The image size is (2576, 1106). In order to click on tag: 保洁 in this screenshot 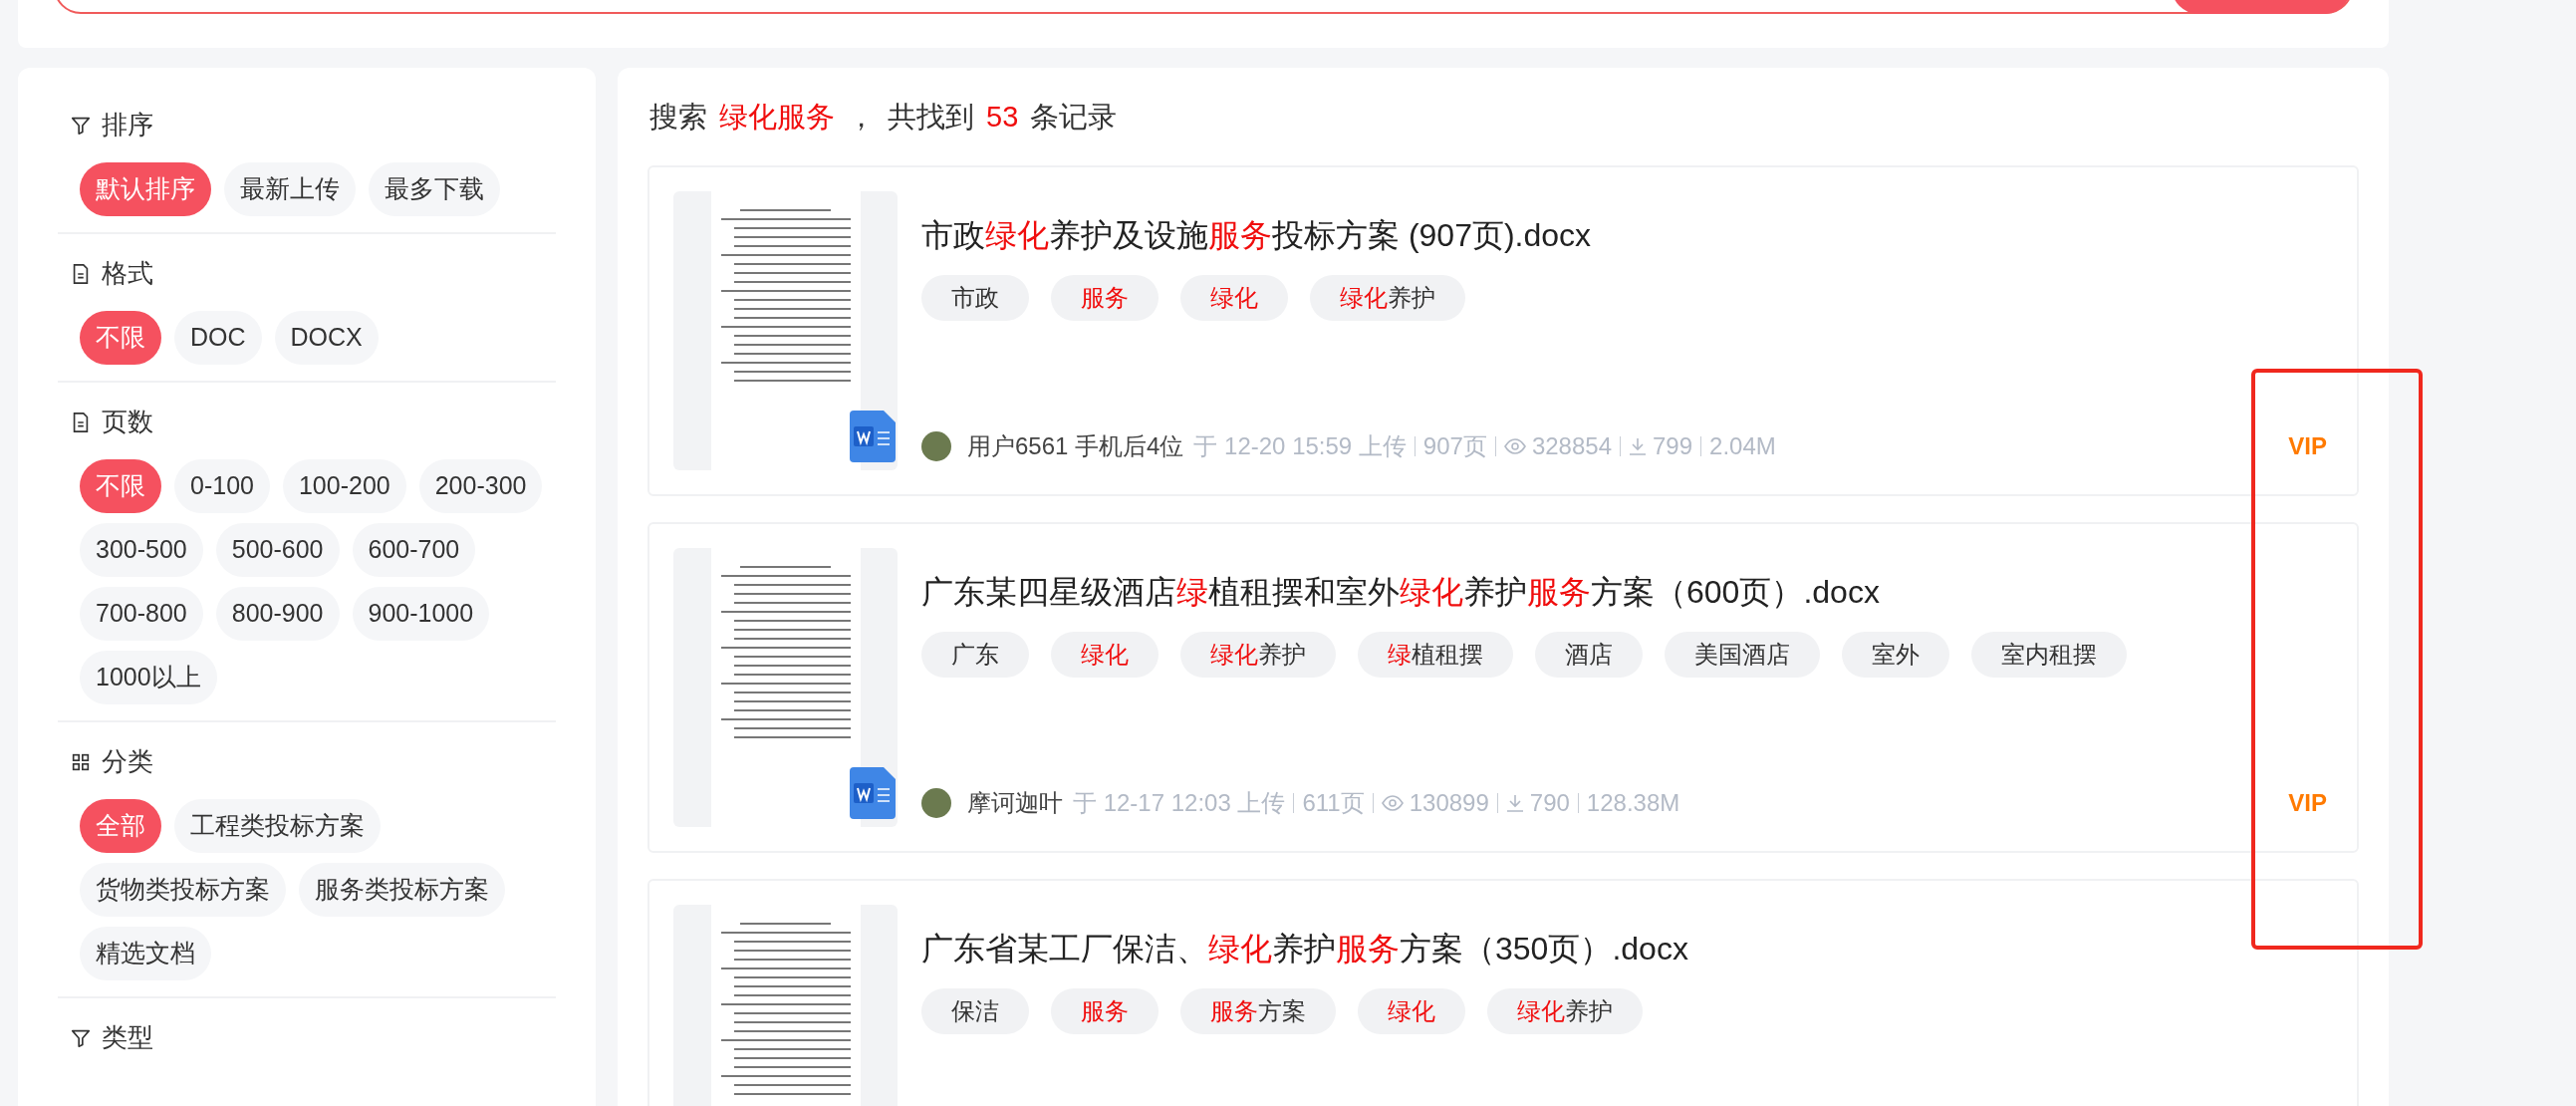, I will do `click(975, 1011)`.